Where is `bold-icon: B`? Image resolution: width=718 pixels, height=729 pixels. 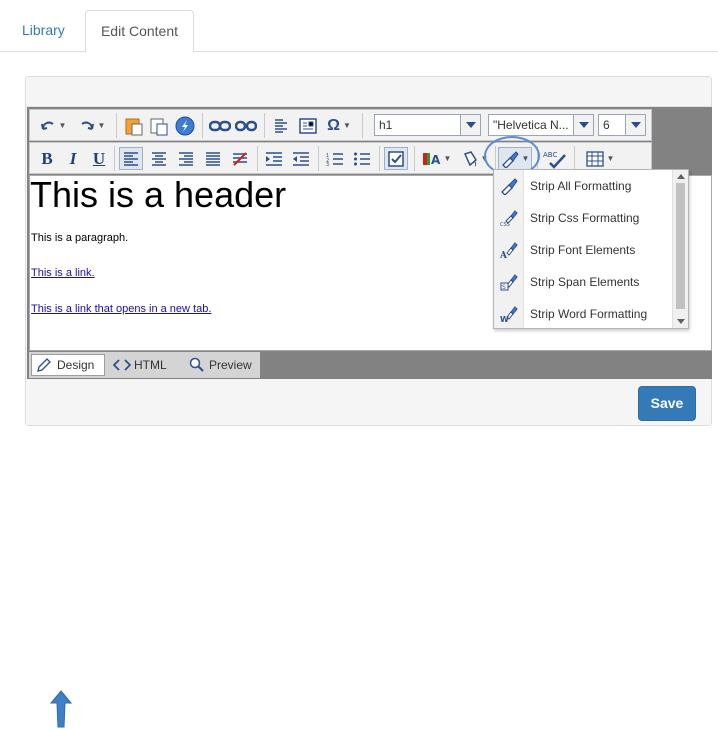
bold-icon: B is located at coordinates (47, 158).